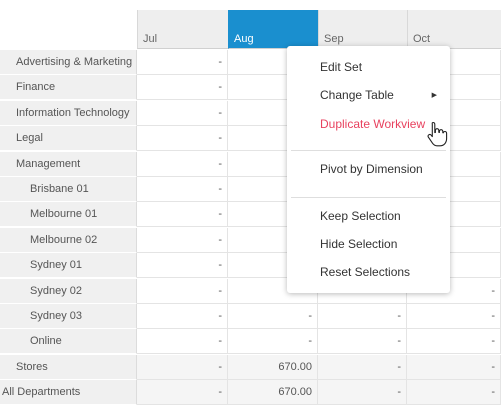 The image size is (501, 411). I want to click on row-label: All Departments, so click(68, 393).